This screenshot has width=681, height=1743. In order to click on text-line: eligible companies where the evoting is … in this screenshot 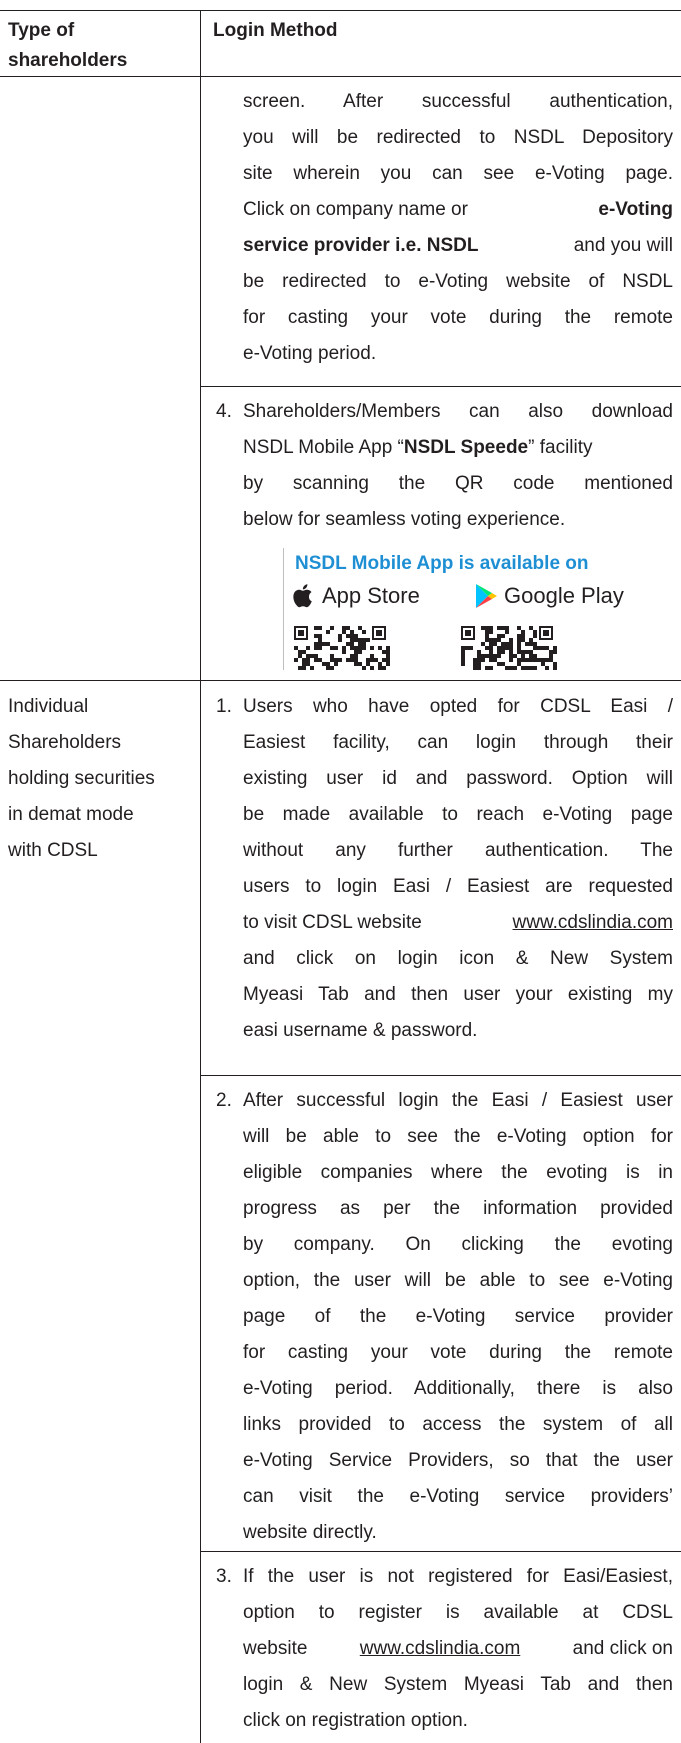, I will do `click(458, 1172)`.